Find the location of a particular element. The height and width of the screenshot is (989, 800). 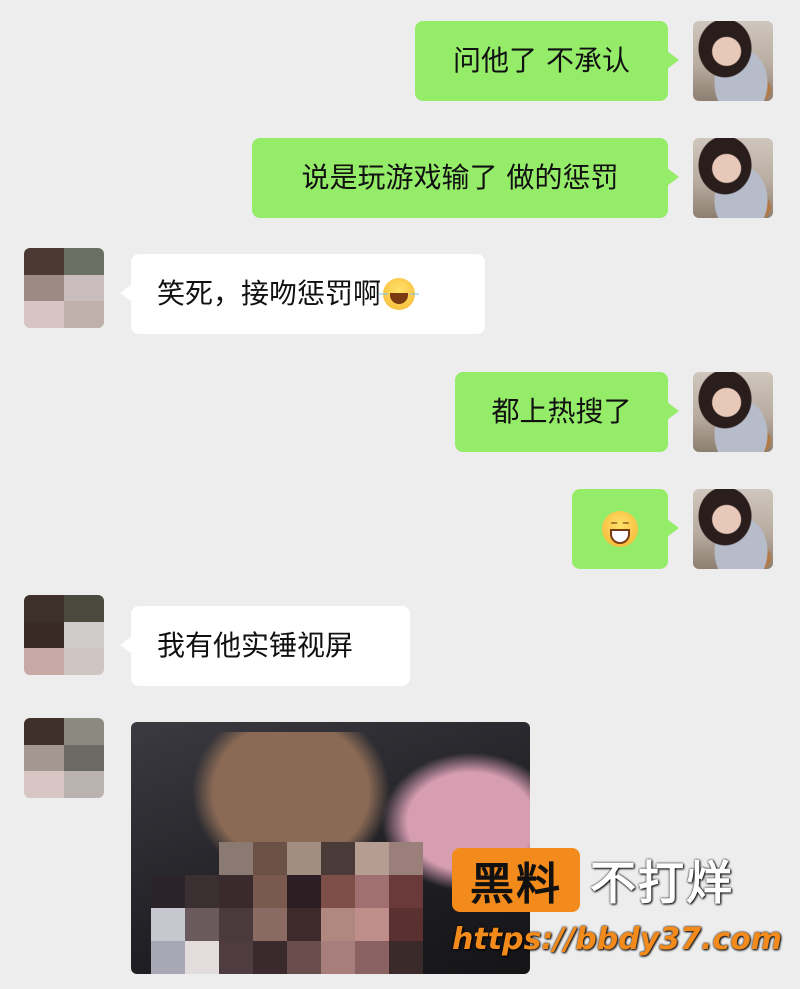

message-text: 都上热搜了 is located at coordinates (561, 411).